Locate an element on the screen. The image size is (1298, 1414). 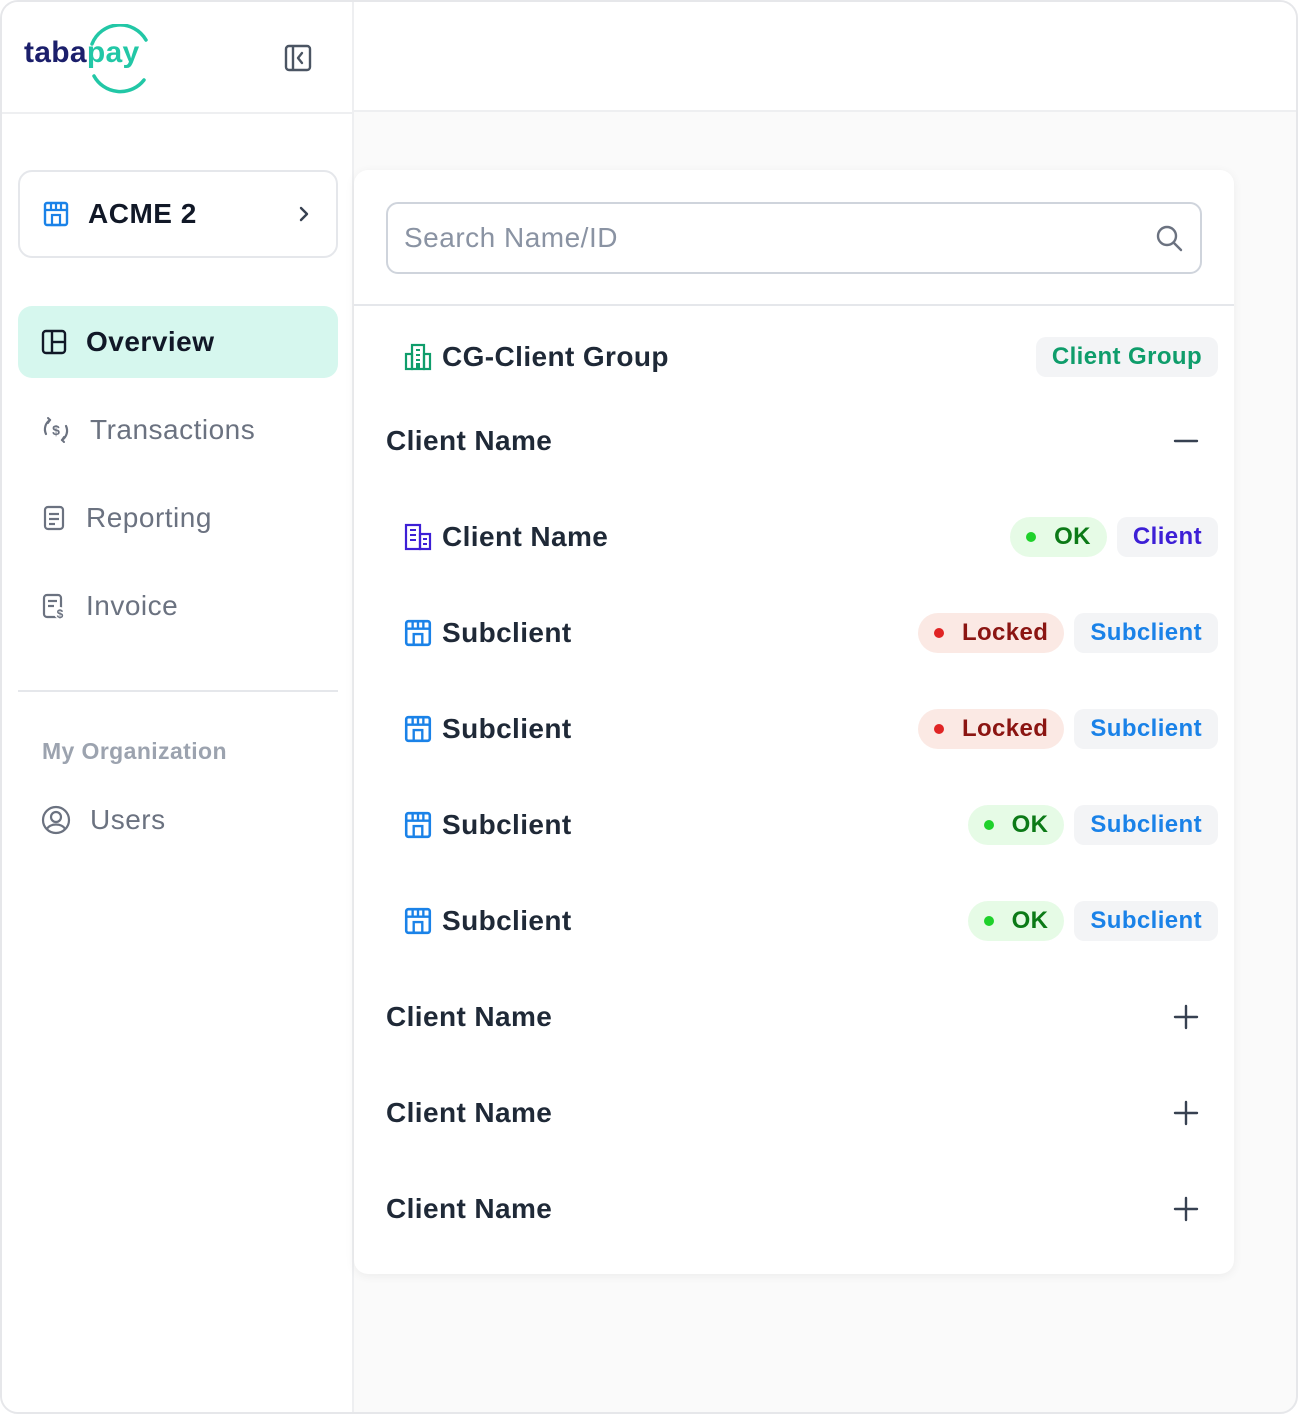
search-box is located at coordinates (794, 238).